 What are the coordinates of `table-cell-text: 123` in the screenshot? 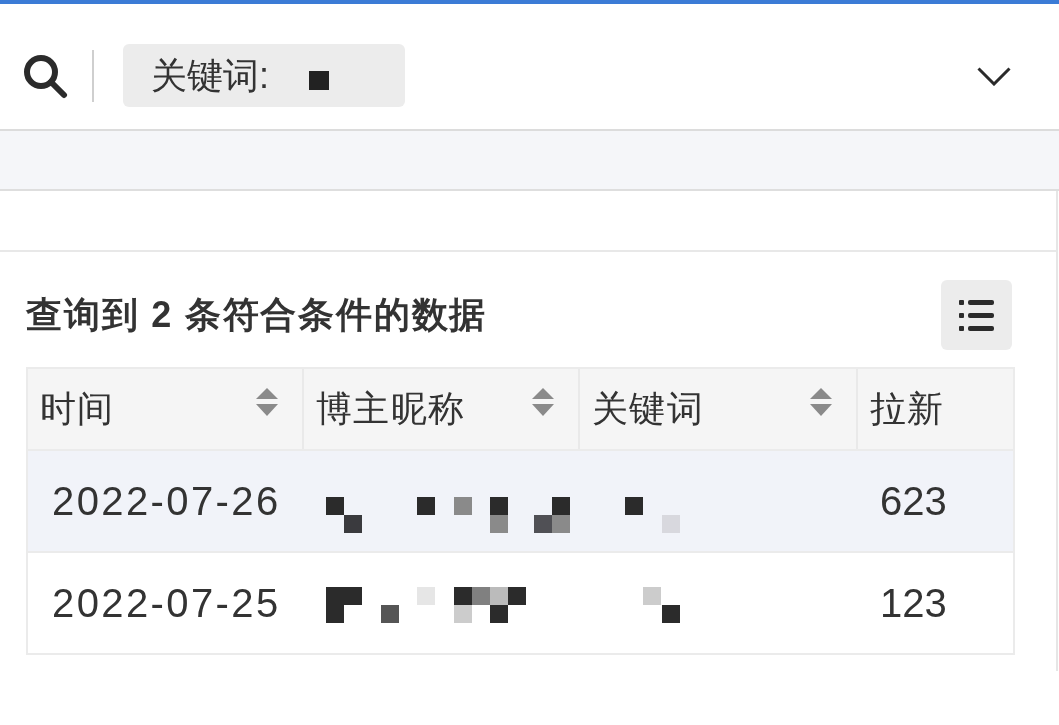 It's located at (913, 603).